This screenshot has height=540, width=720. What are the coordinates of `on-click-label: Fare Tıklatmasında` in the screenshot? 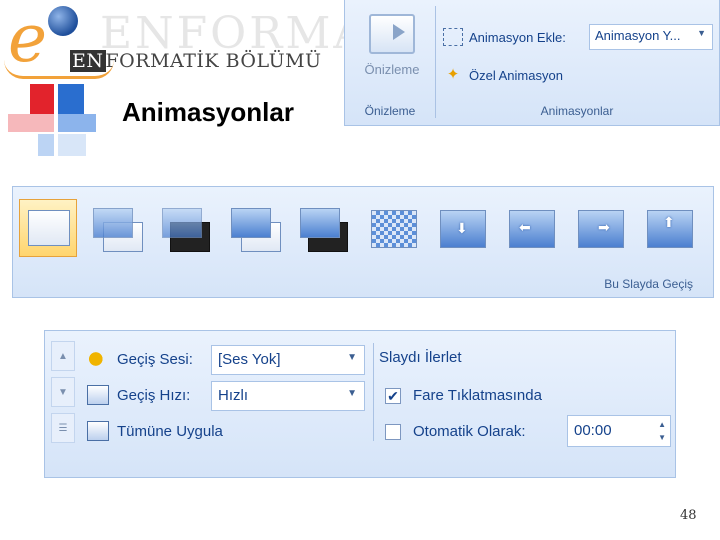 It's located at (477, 395).